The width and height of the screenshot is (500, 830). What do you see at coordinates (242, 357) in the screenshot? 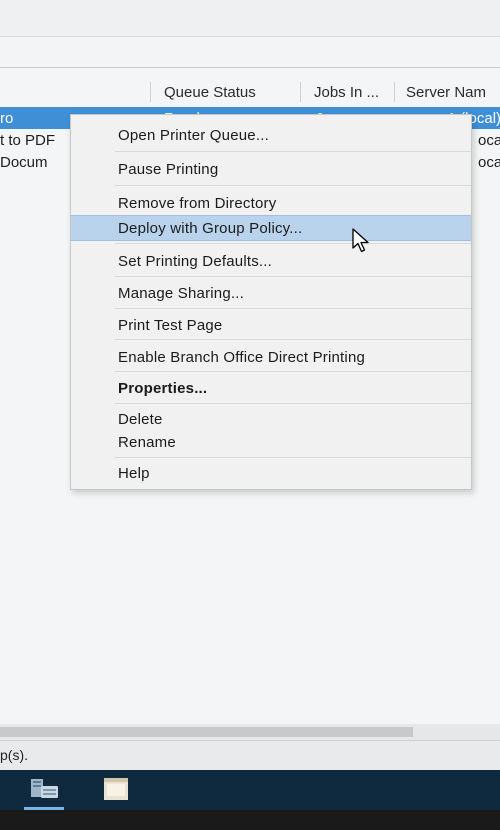
I see `menu-item-label: Enable Branch Office Direct Printing` at bounding box center [242, 357].